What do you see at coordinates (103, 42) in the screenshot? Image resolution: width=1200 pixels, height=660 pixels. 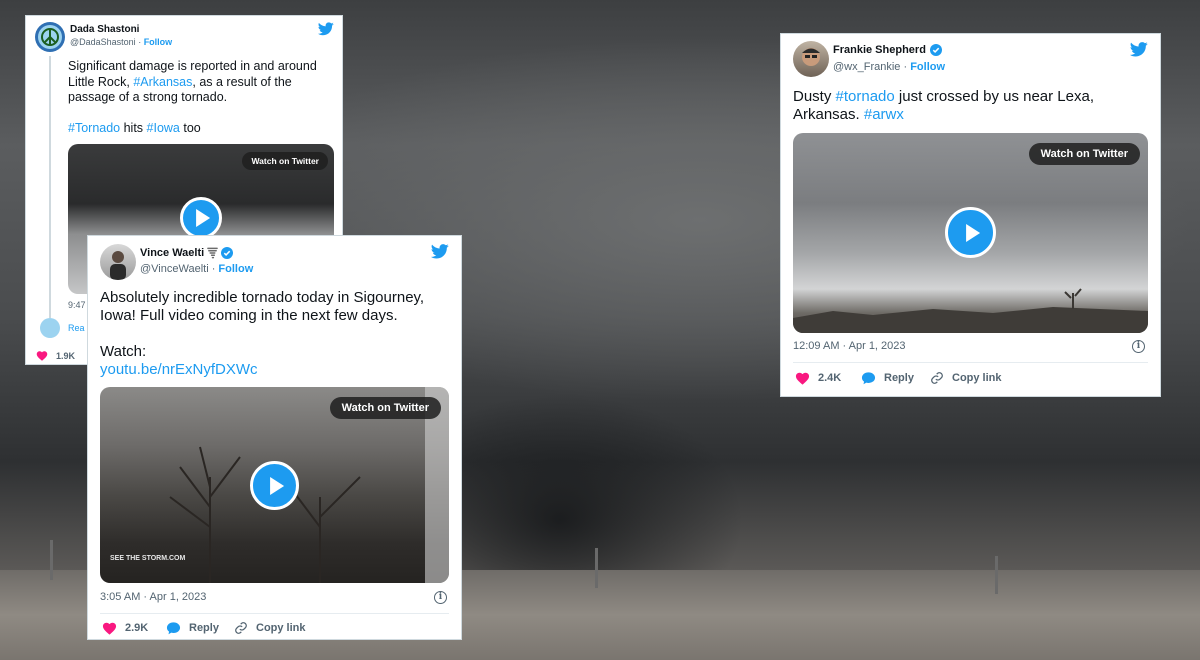 I see `handle-text: @DadaShastoni` at bounding box center [103, 42].